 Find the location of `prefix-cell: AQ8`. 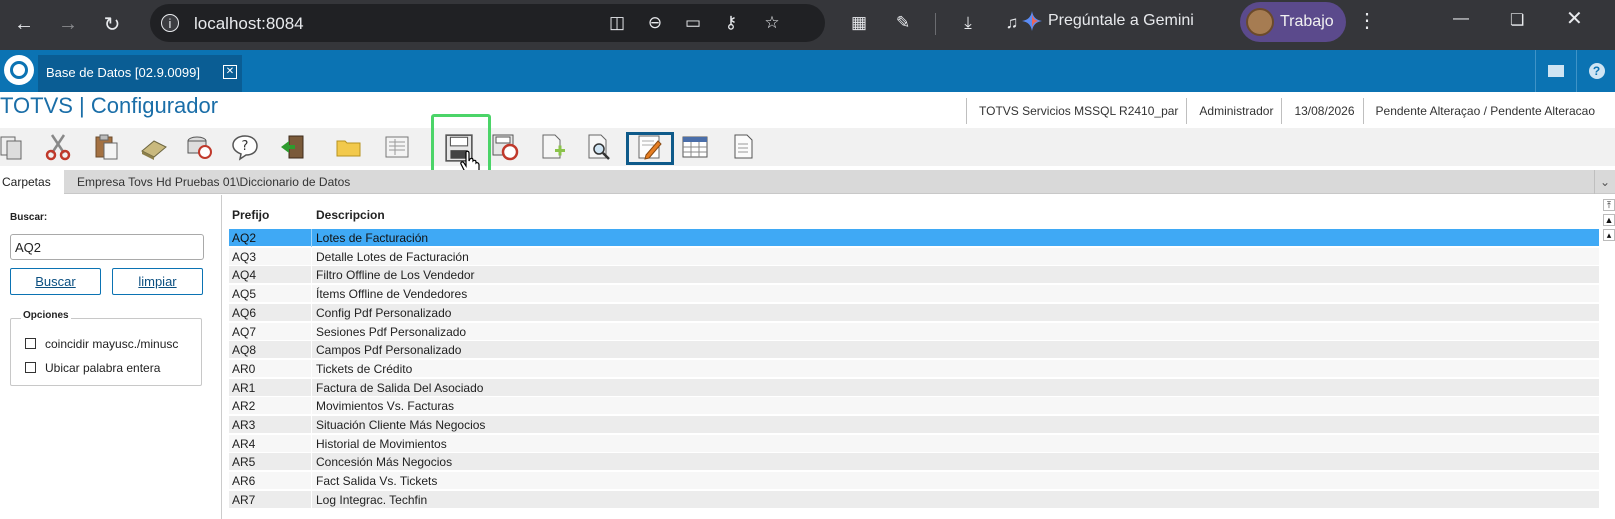

prefix-cell: AQ8 is located at coordinates (270, 350).